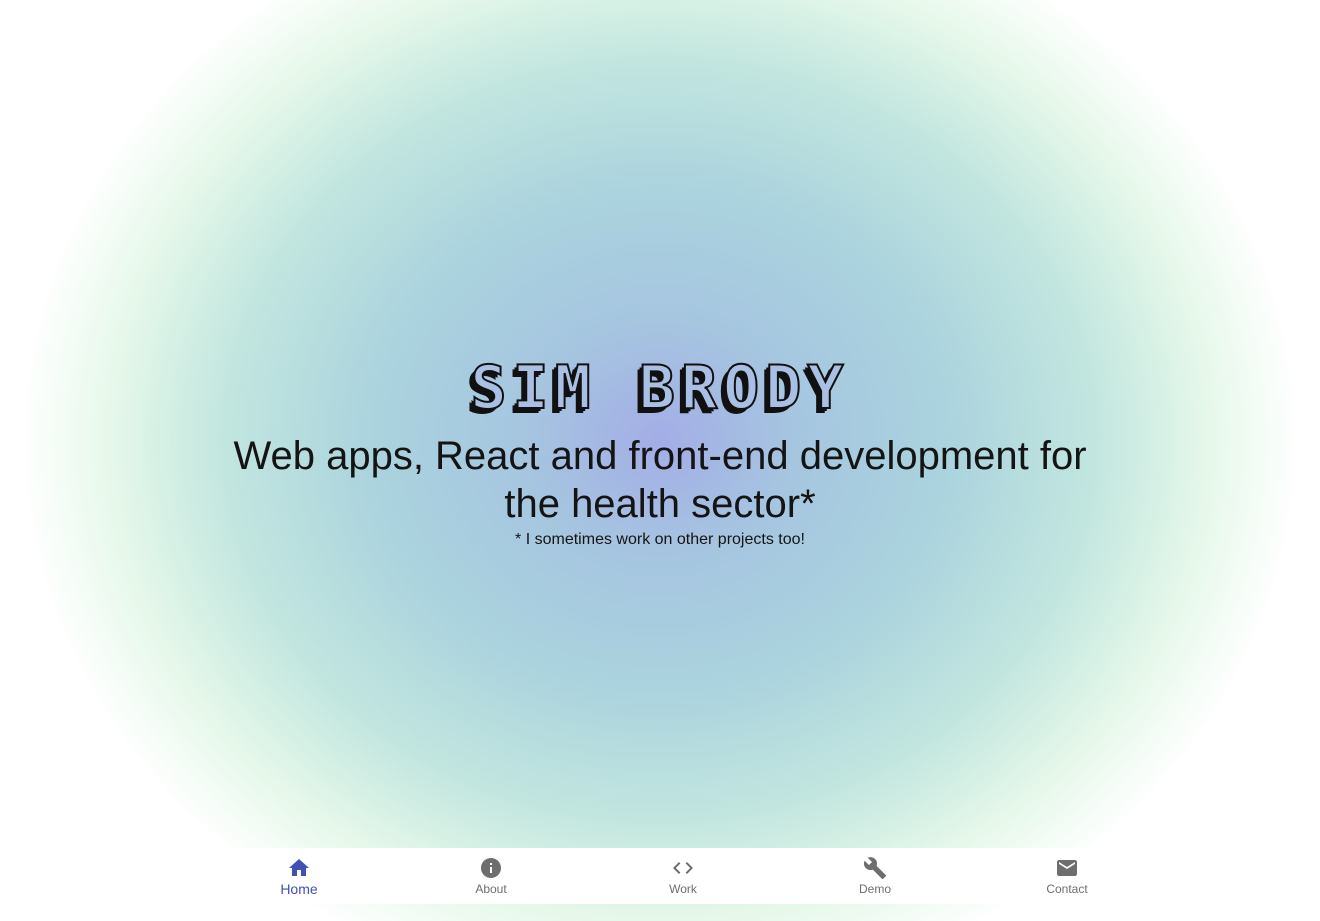 The height and width of the screenshot is (921, 1320). I want to click on mail-icon, so click(1067, 868).